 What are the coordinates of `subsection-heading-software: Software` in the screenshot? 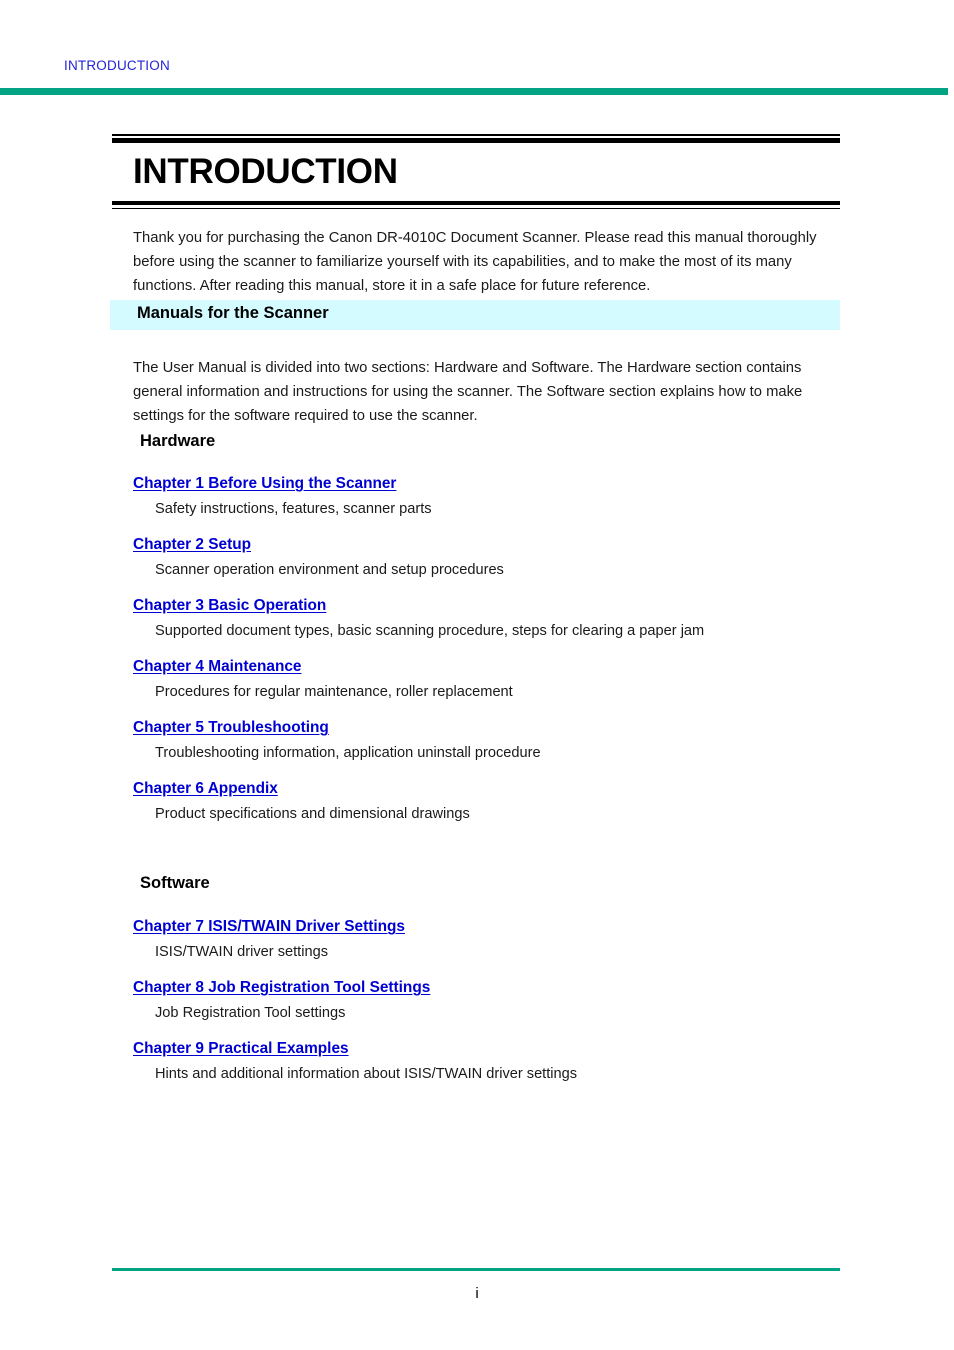 It's located at (175, 883).